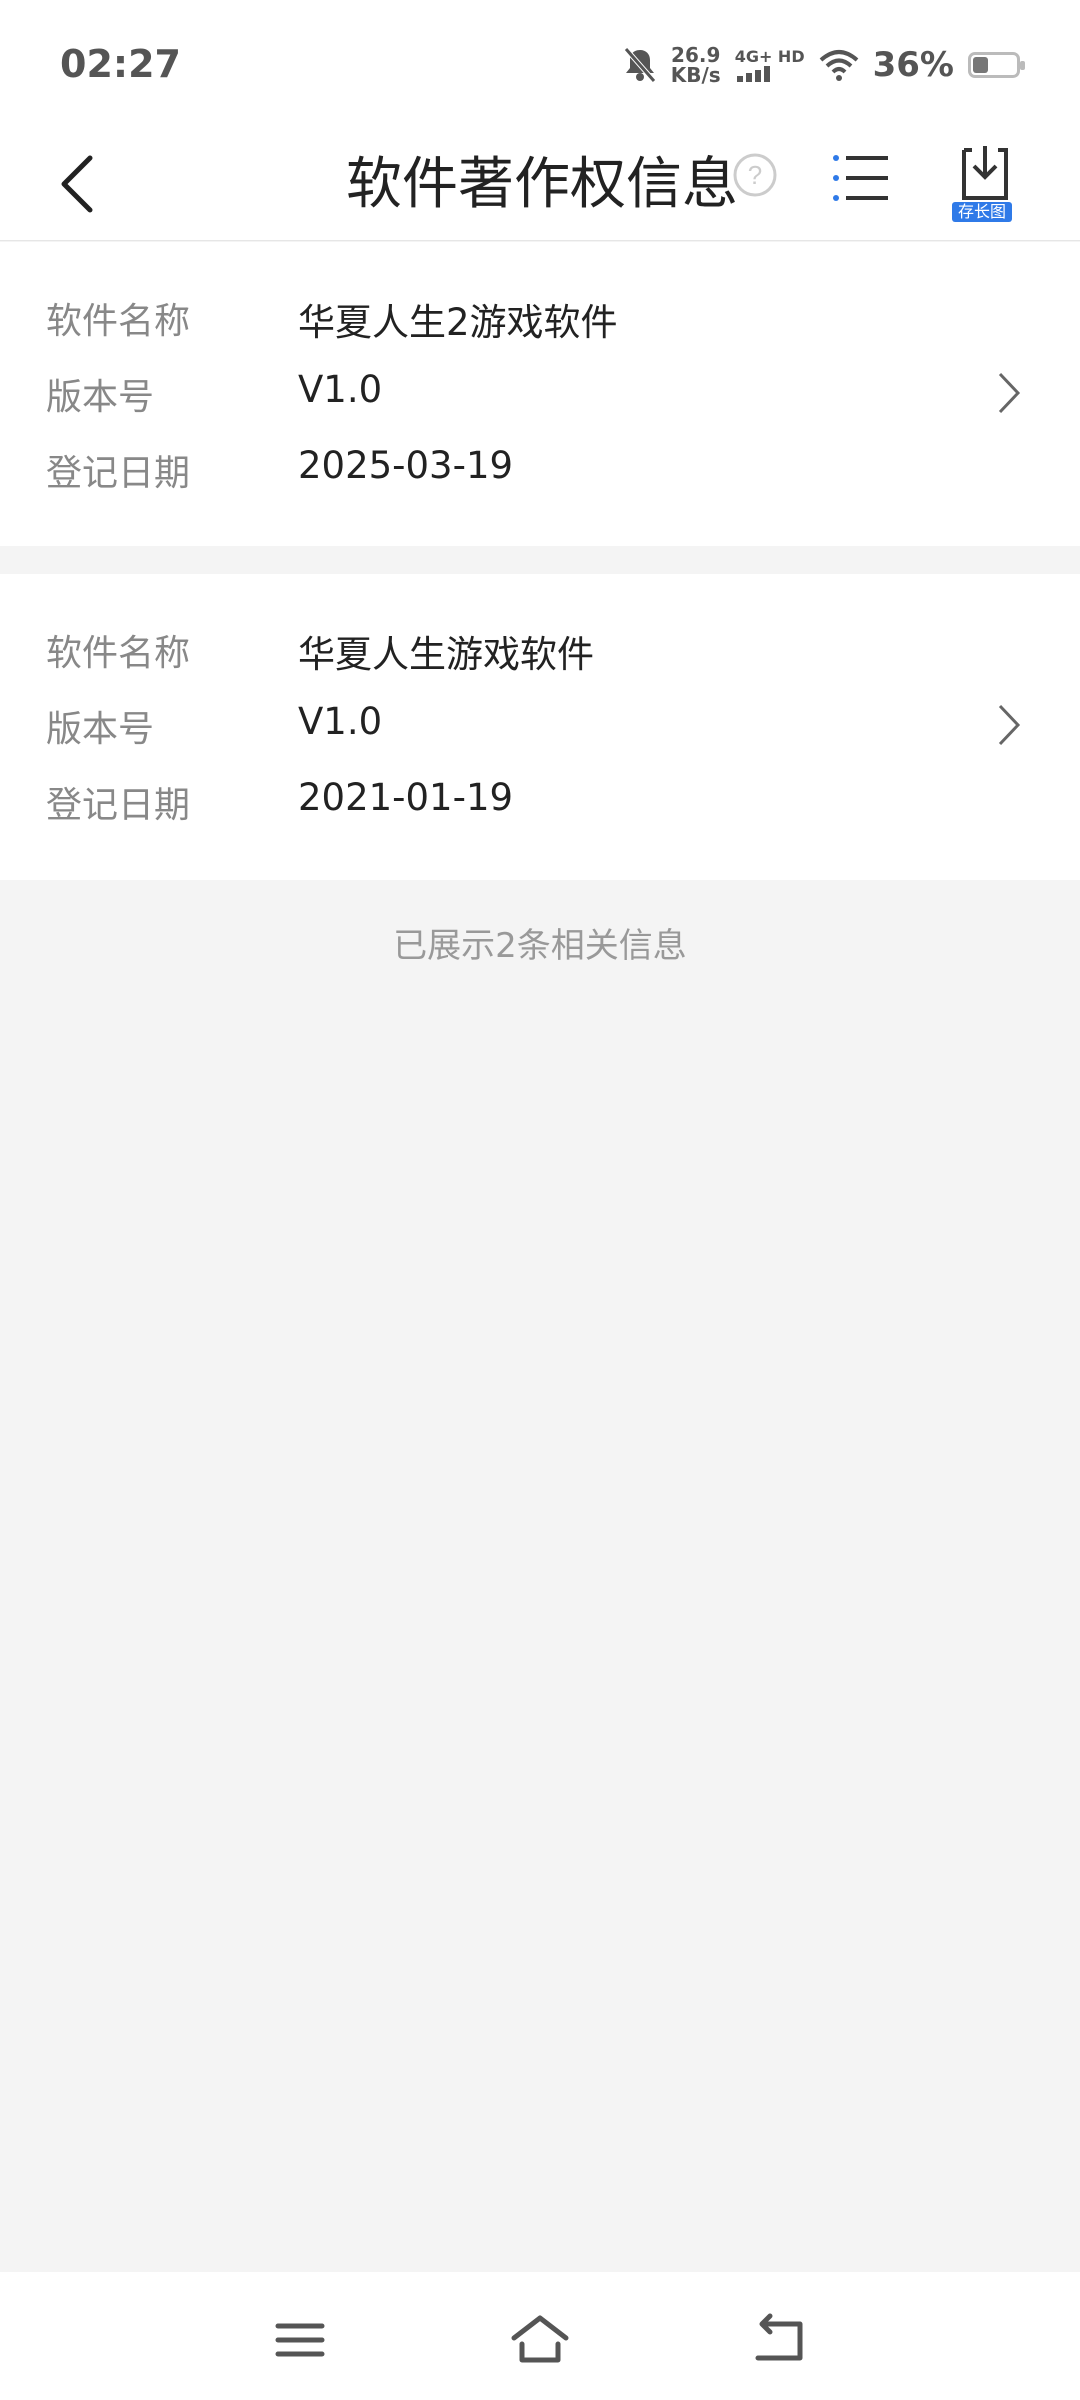 The image size is (1080, 2400). What do you see at coordinates (458, 322) in the screenshot?
I see `software-name-value: 华夏人生2游戏软件` at bounding box center [458, 322].